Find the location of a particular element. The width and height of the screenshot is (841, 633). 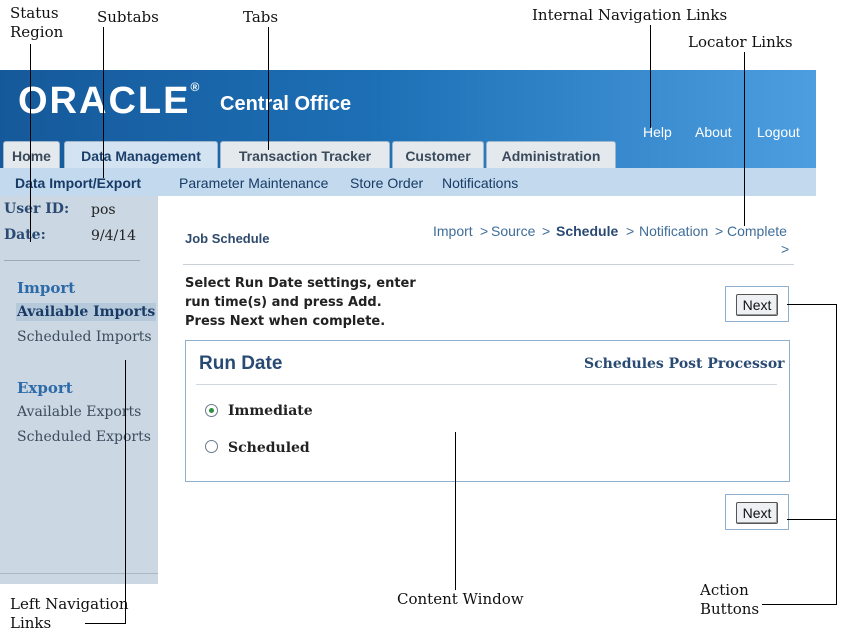

radio-immediate is located at coordinates (211, 410).